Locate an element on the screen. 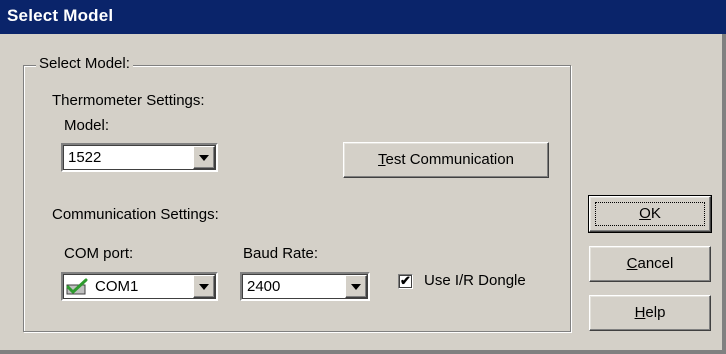  cancel-label: ancel is located at coordinates (655, 263).